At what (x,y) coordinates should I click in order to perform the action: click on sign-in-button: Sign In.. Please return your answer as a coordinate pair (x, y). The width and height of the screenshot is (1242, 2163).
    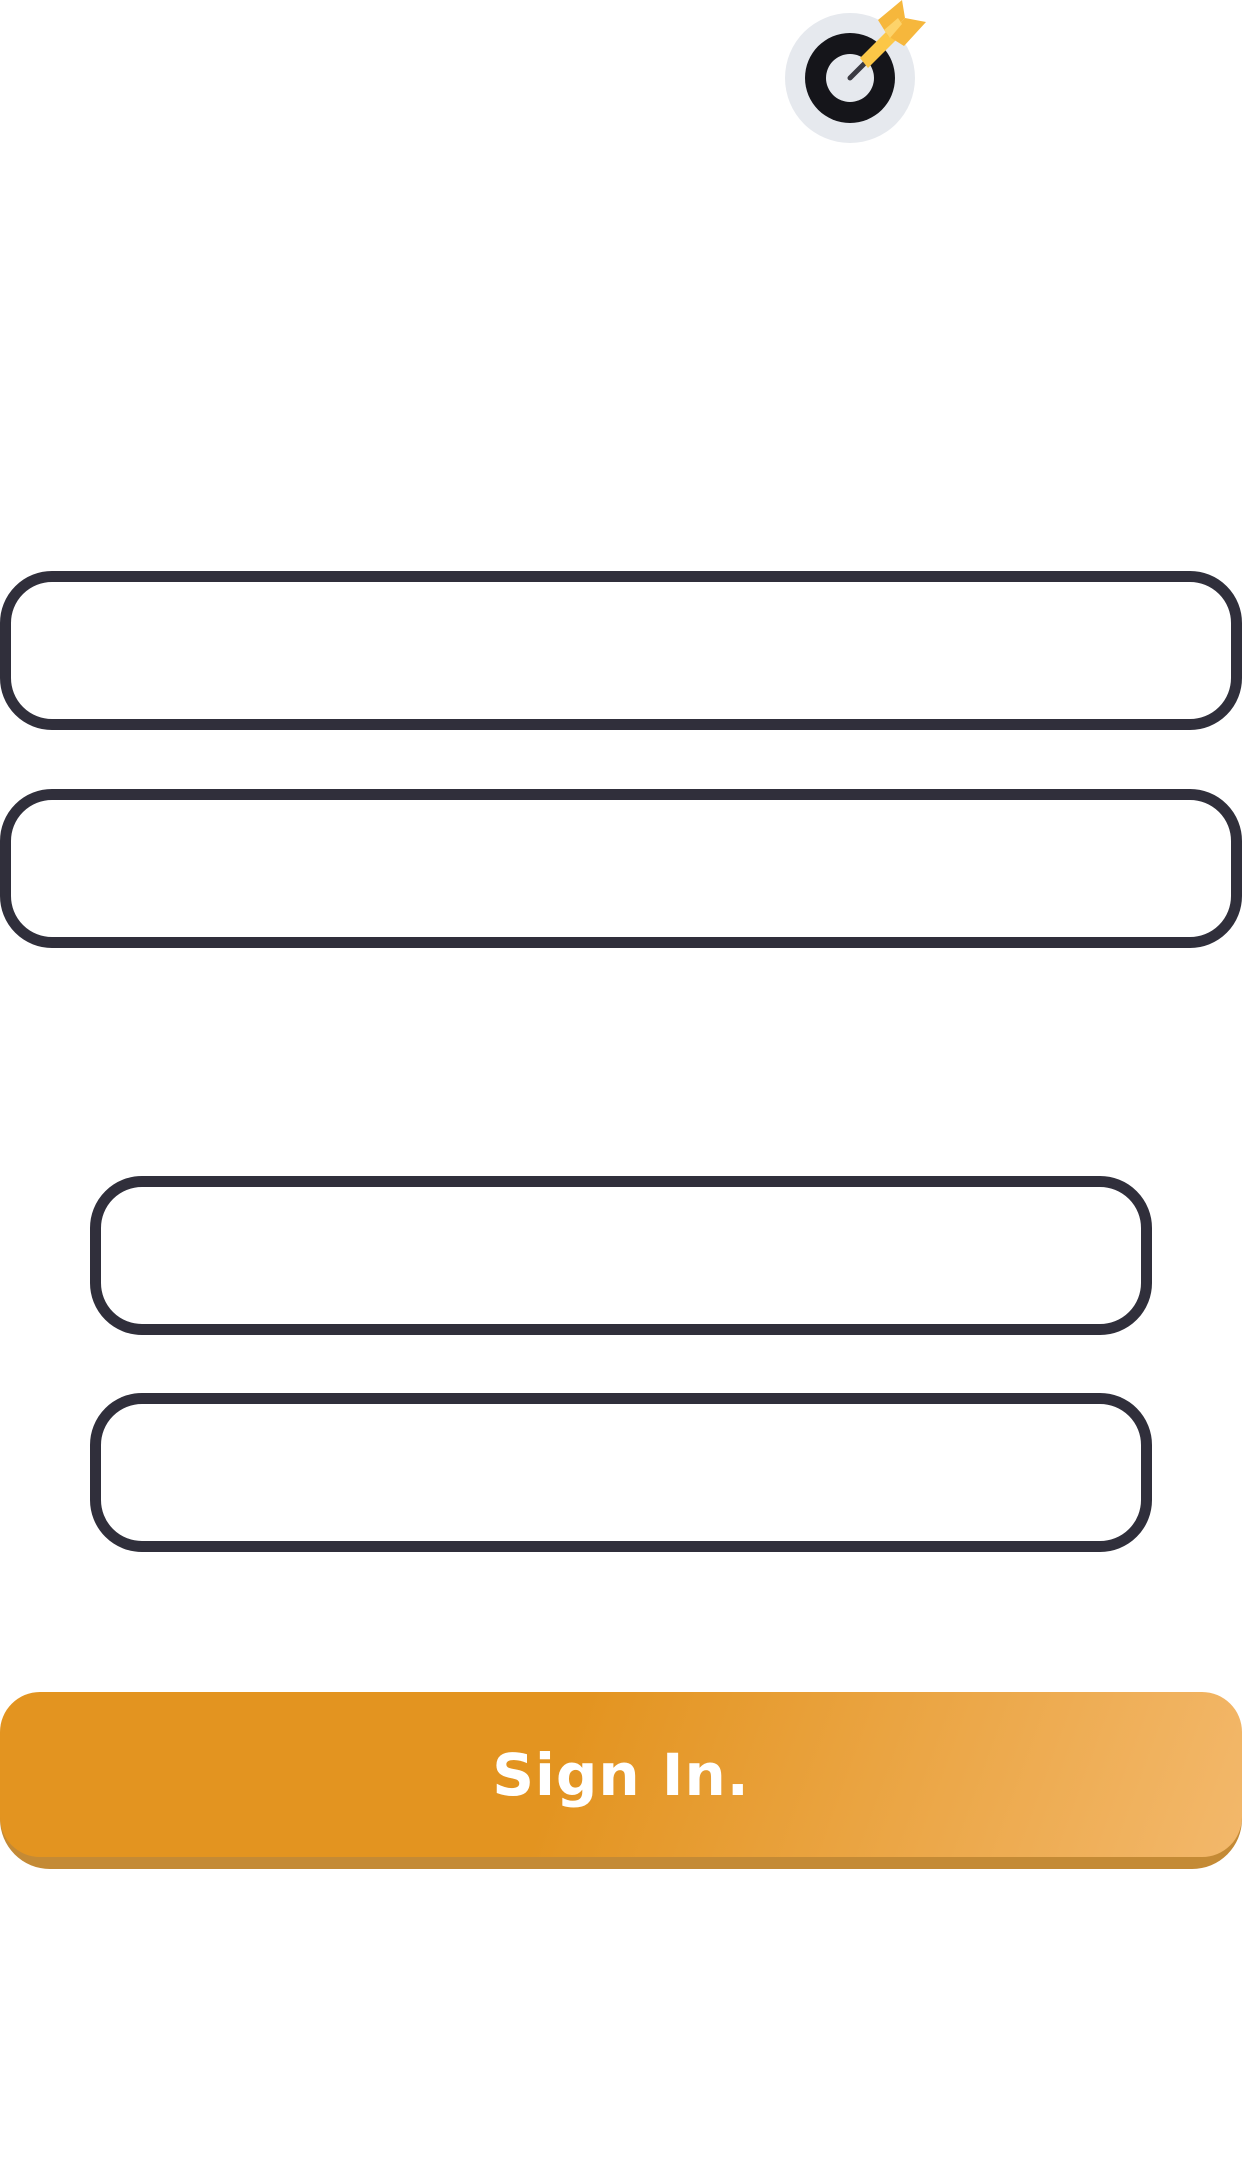
    Looking at the image, I should click on (621, 1774).